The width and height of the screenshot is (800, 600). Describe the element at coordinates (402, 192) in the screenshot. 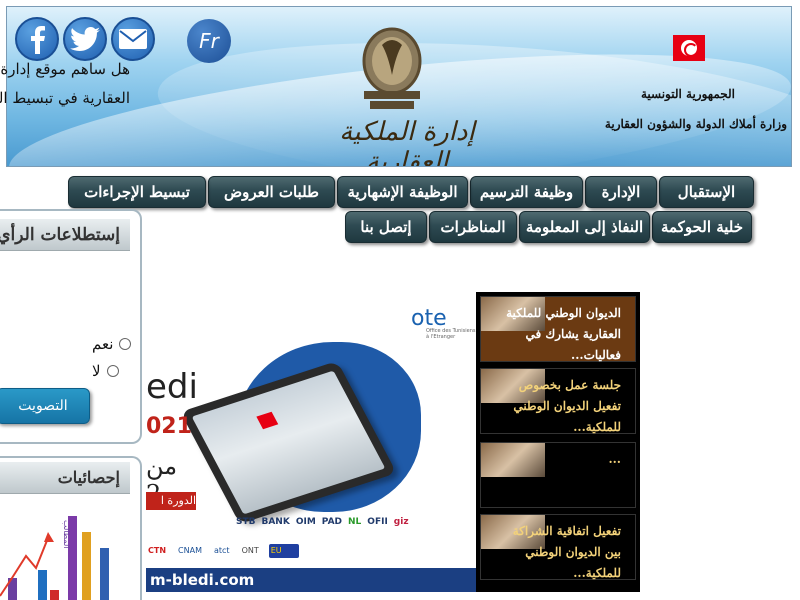

I see `nav-publicity: الوظيفة الإشهارية` at that location.